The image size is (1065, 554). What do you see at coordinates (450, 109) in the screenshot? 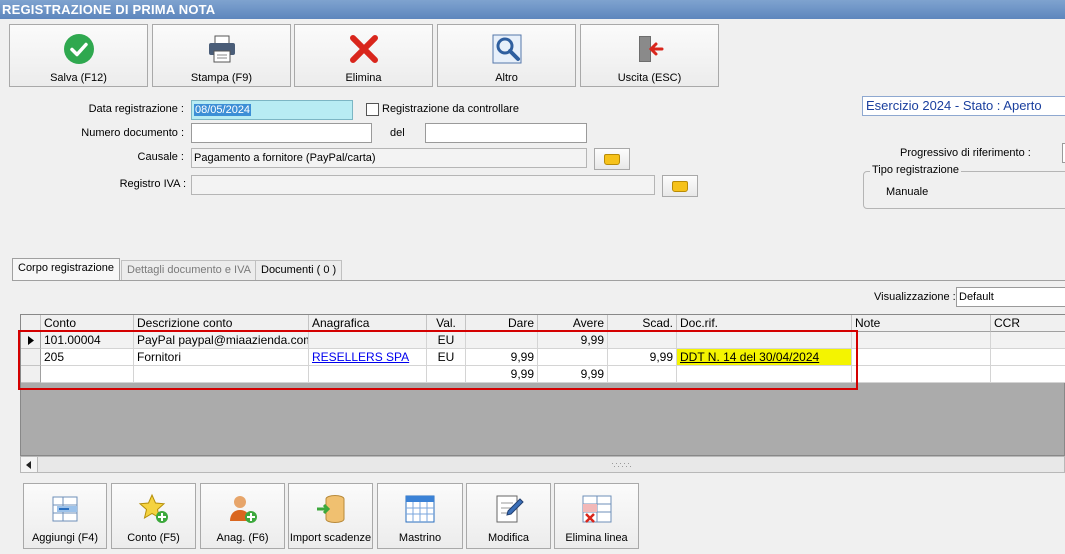
I see `registrazione-da-controllare-label: Registrazione da controllare` at bounding box center [450, 109].